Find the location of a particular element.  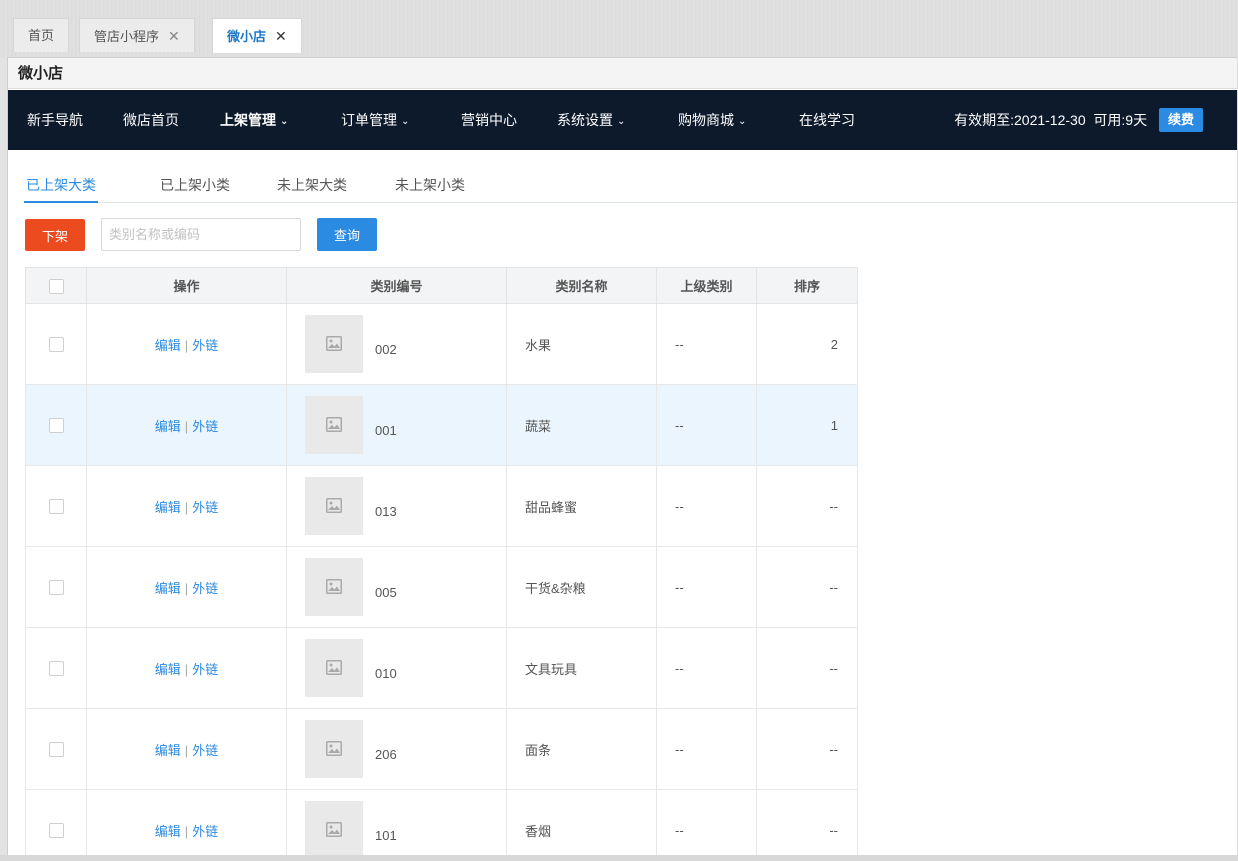

nav-item-orders: 订单管理 ⌄ is located at coordinates (375, 120).